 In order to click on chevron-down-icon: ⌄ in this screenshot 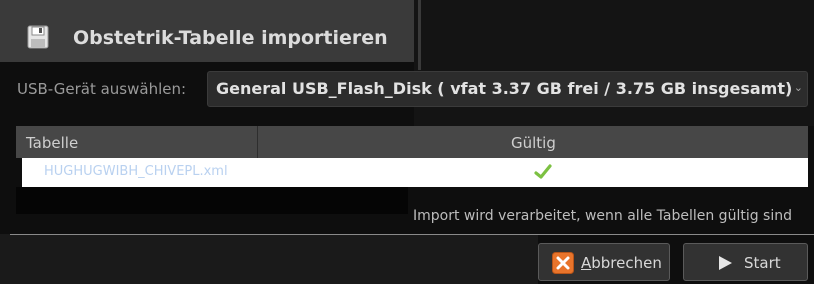, I will do `click(798, 87)`.